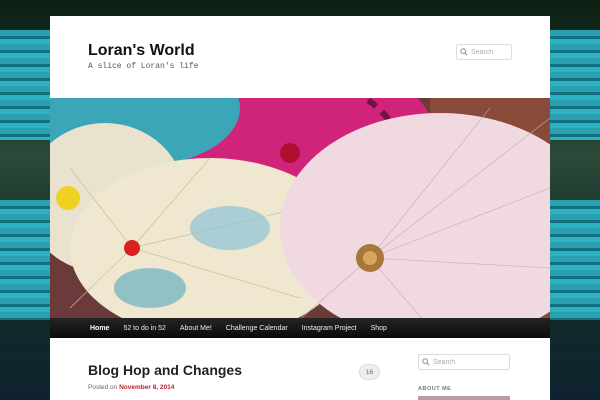 Image resolution: width=600 pixels, height=400 pixels. I want to click on about-me-widget-title: ABOUT ME, so click(435, 389).